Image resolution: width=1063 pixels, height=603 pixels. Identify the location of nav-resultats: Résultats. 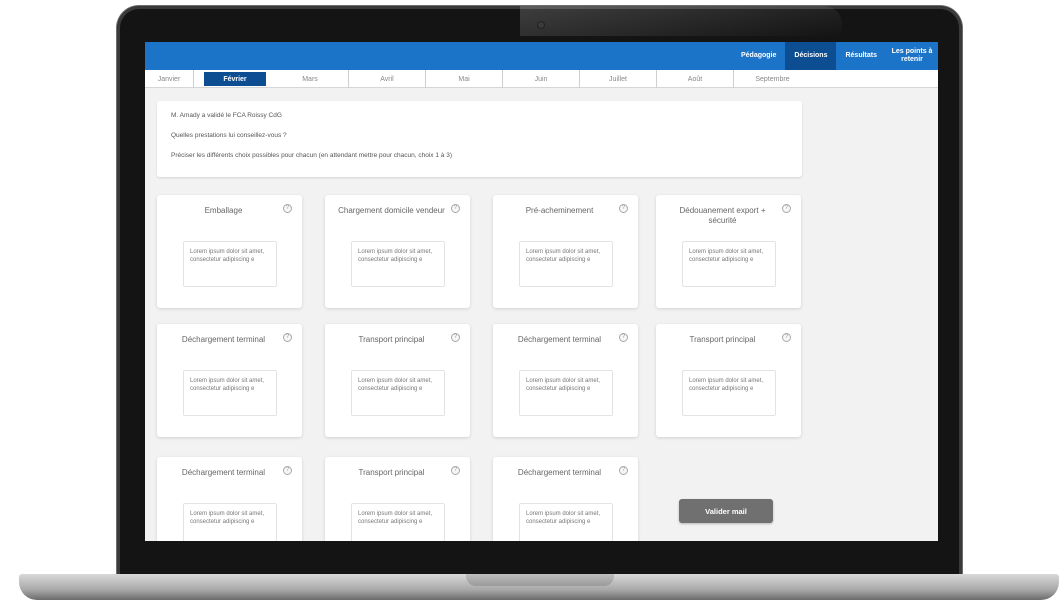
(861, 56).